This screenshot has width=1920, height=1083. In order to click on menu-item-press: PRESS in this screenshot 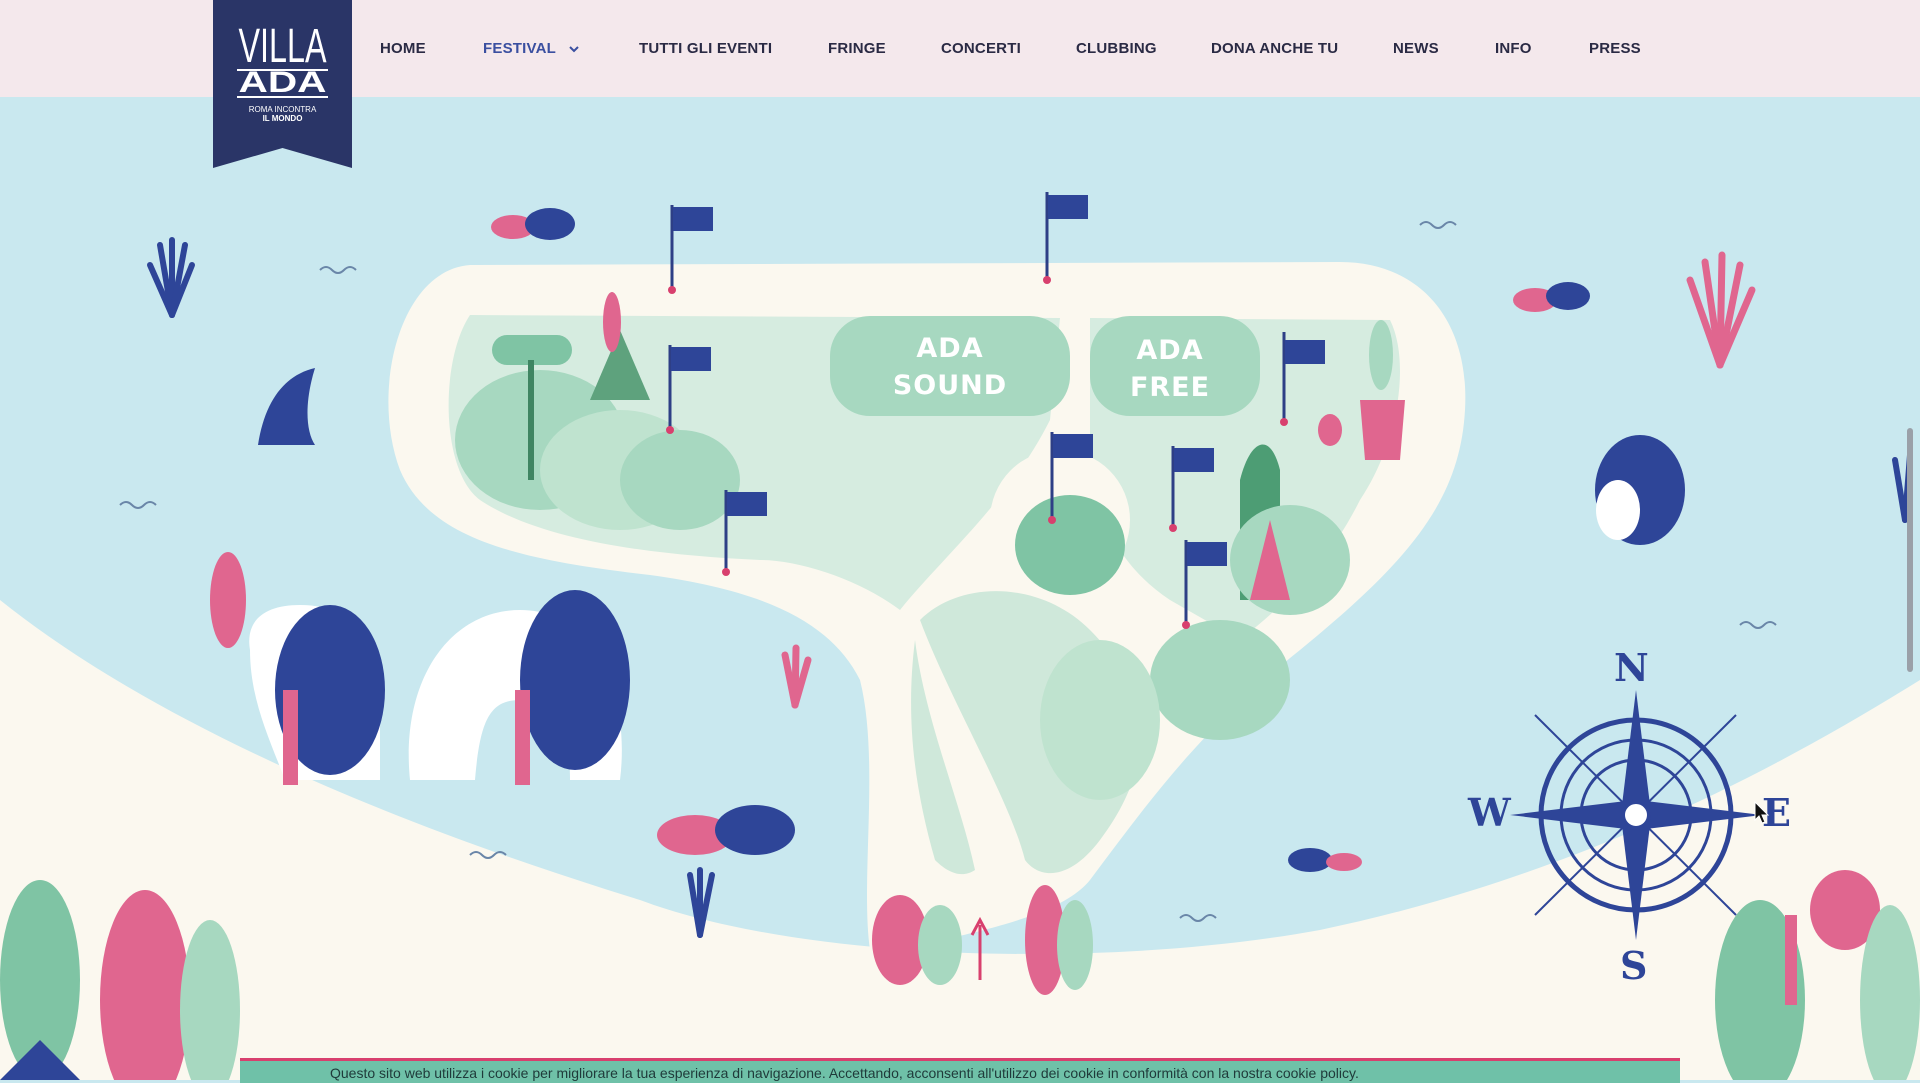, I will do `click(1615, 48)`.